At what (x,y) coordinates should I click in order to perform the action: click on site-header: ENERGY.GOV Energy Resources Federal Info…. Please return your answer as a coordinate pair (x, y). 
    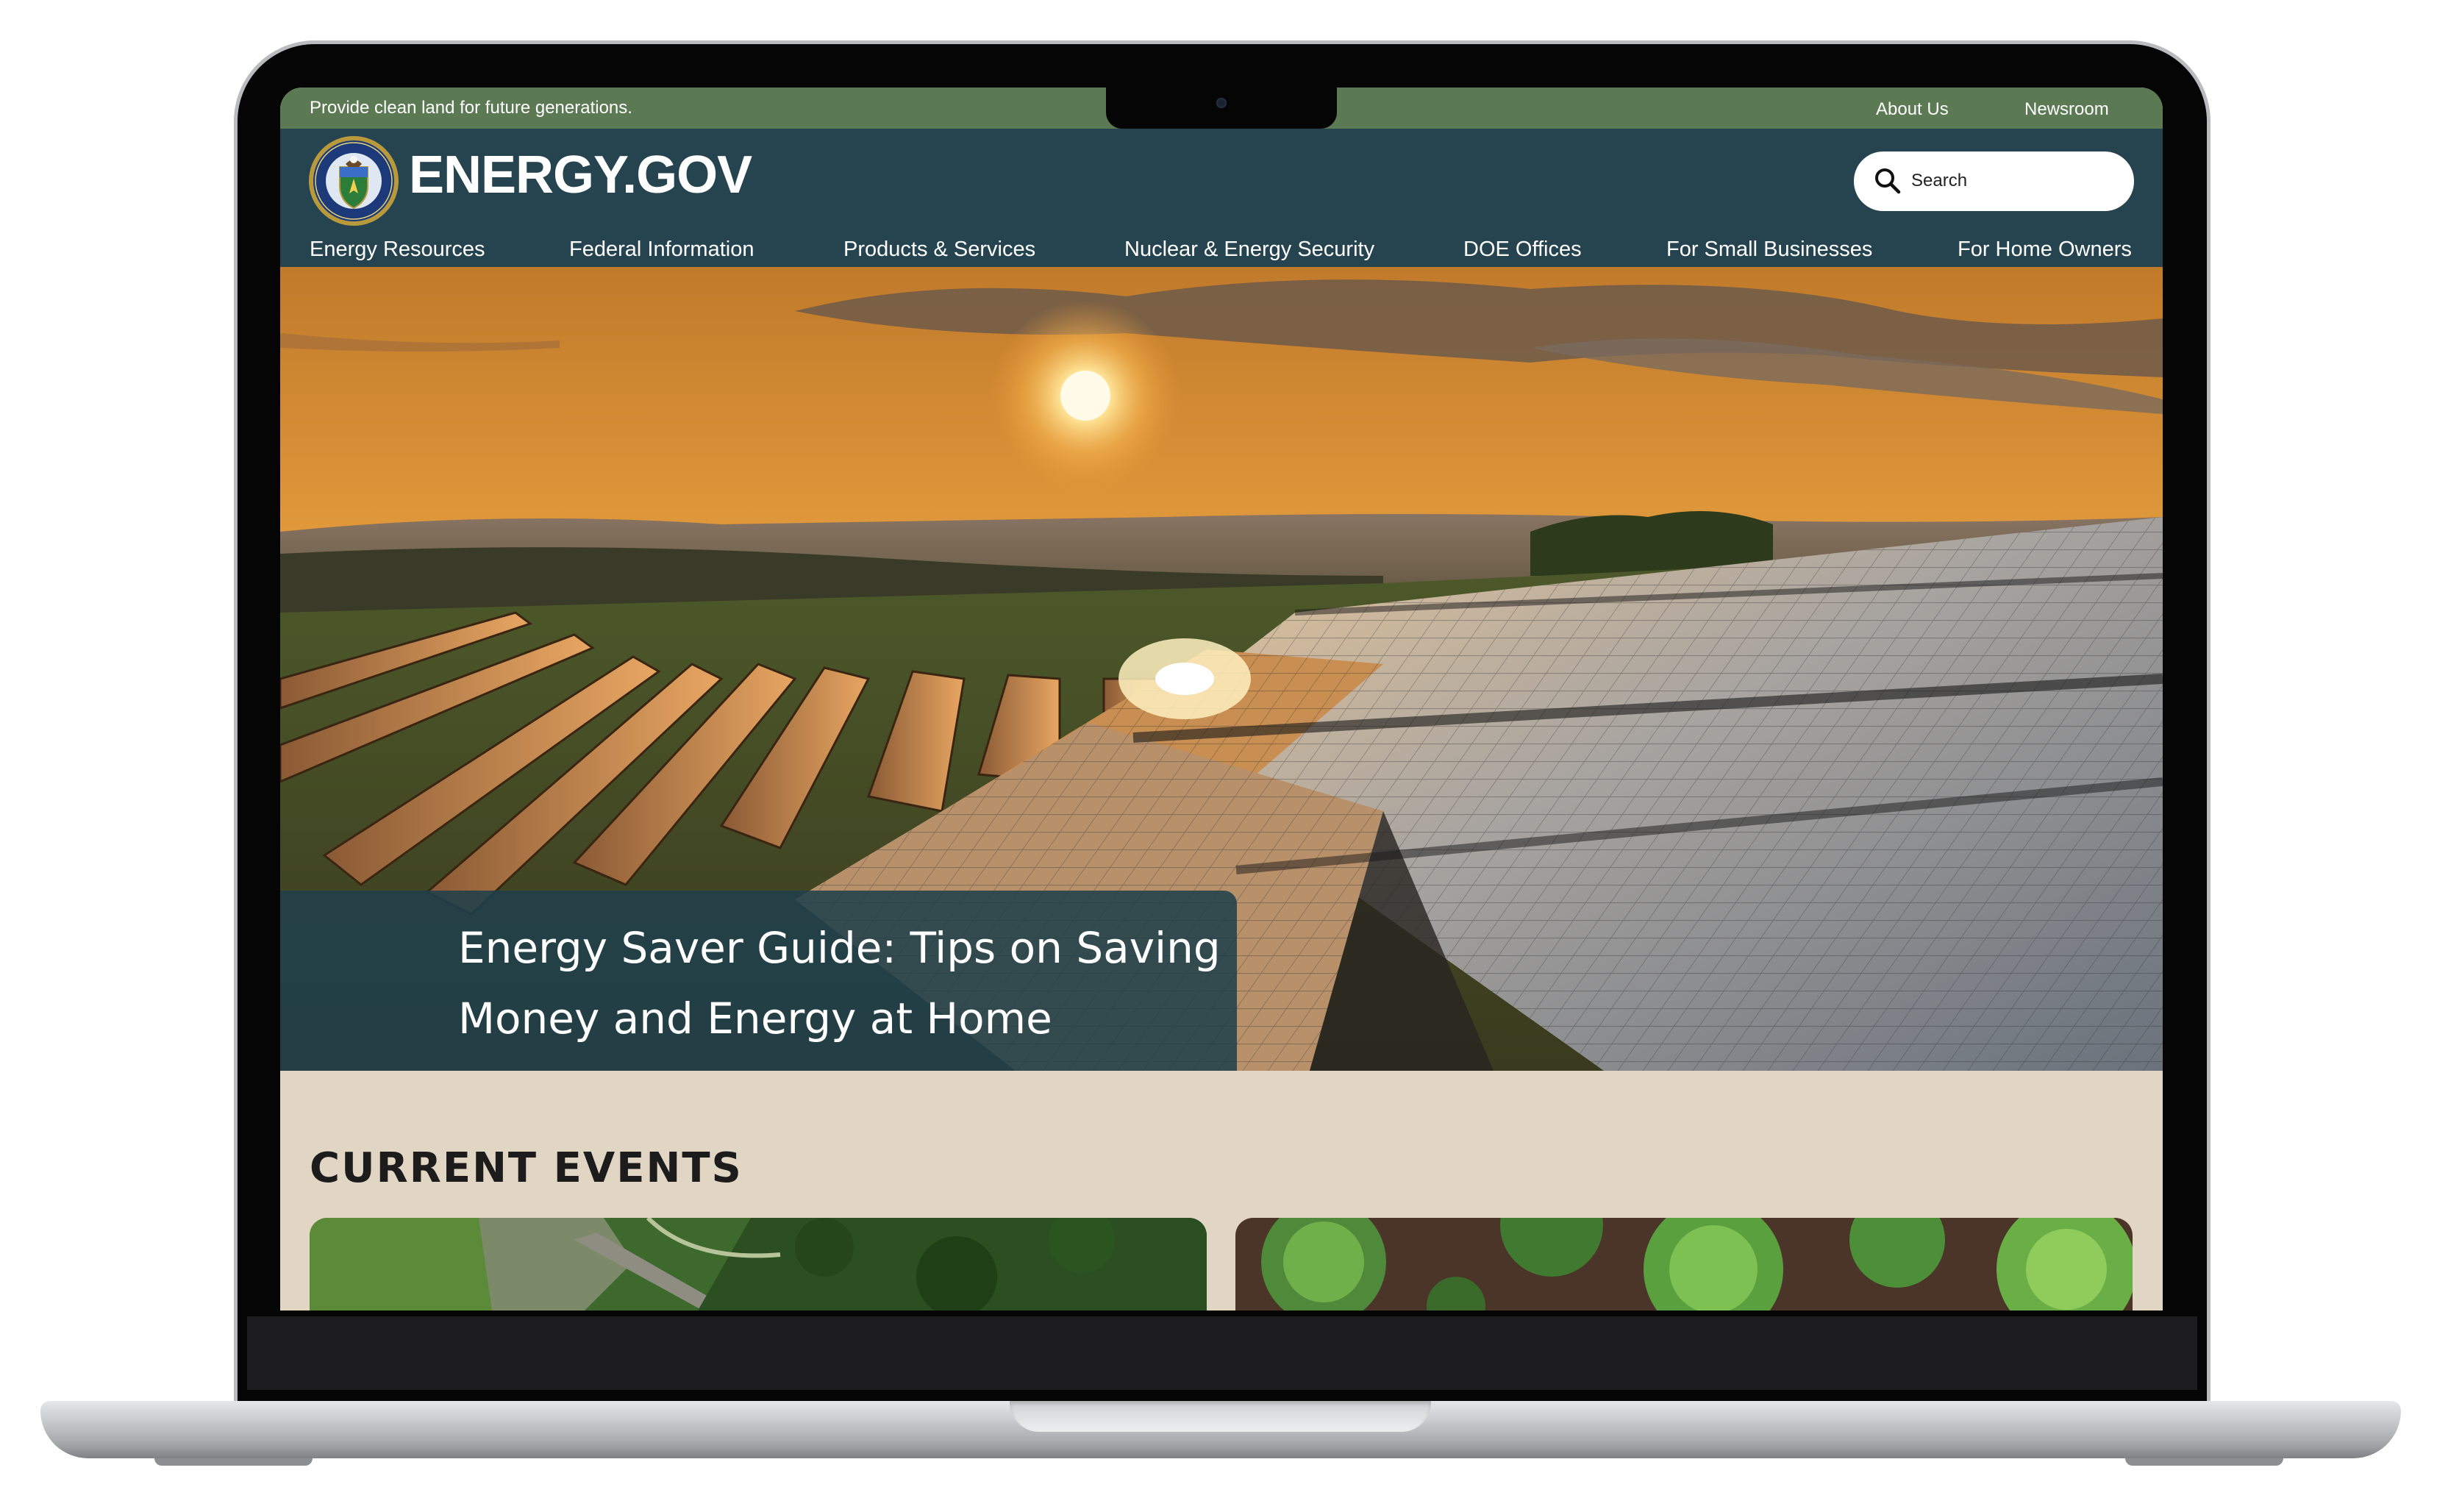
    Looking at the image, I should click on (1221, 198).